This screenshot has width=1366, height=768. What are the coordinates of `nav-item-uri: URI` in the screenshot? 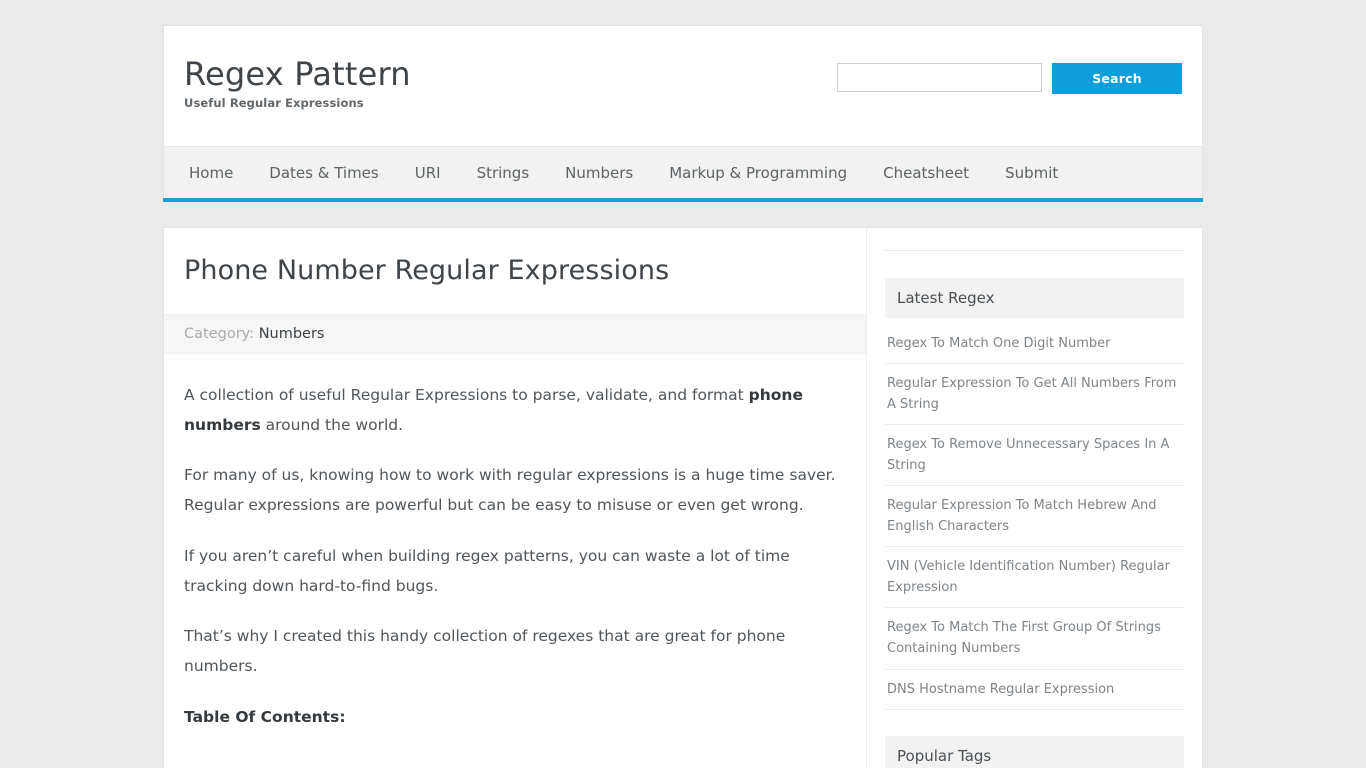 It's located at (428, 173).